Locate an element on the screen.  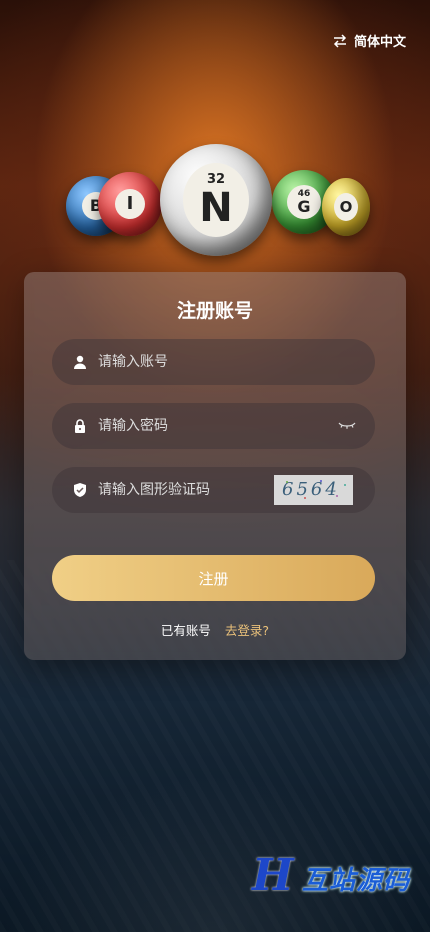
captcha-image: 6564 is located at coordinates (313, 490).